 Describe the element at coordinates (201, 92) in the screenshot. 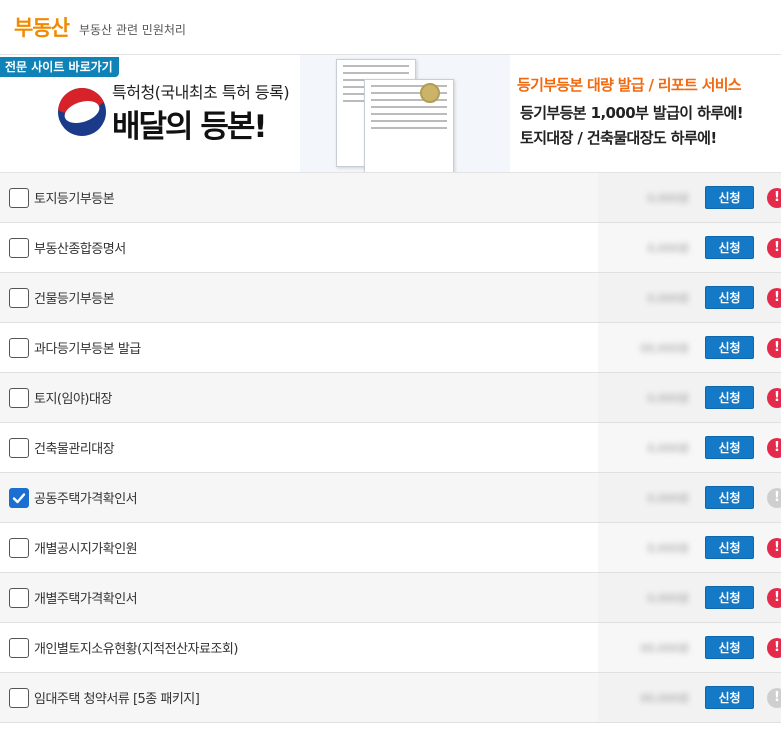

I see `banner-patent-text: 특허청(국내최초 특허 등록)` at that location.